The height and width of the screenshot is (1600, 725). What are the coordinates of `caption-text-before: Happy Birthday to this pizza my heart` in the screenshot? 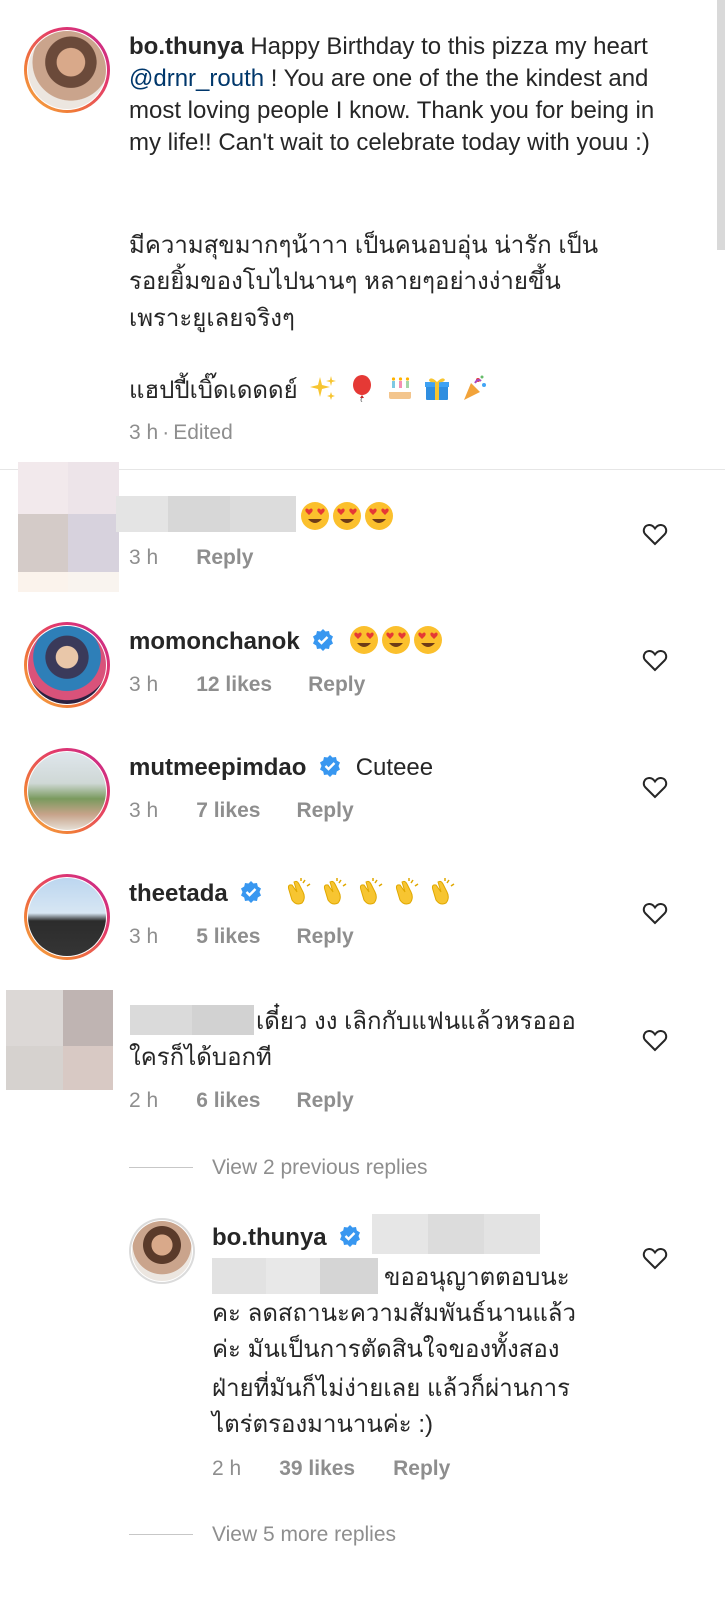 It's located at (449, 46).